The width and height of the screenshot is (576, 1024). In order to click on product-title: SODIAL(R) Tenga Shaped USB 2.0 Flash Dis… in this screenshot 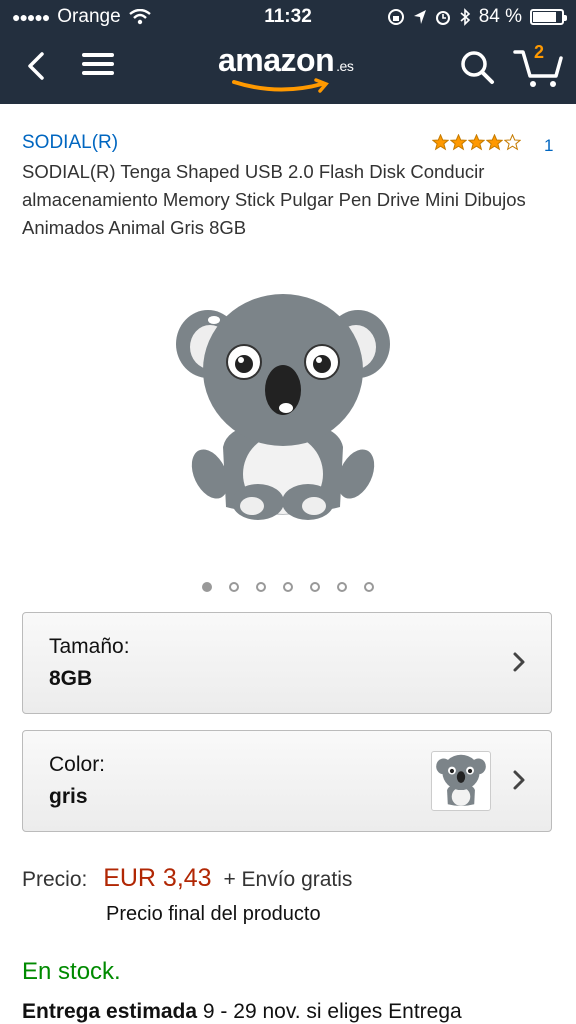, I will do `click(274, 199)`.